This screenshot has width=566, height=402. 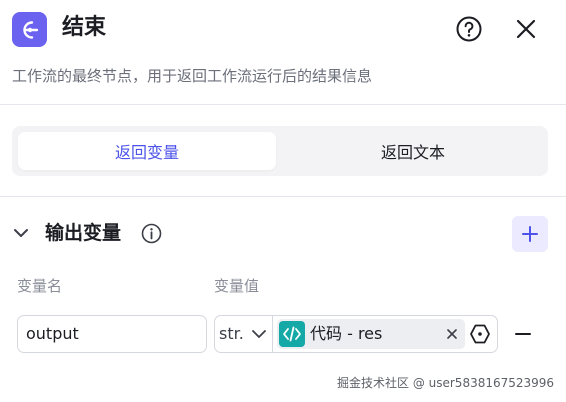 I want to click on output-variables-section: 输出变量, so click(x=283, y=234).